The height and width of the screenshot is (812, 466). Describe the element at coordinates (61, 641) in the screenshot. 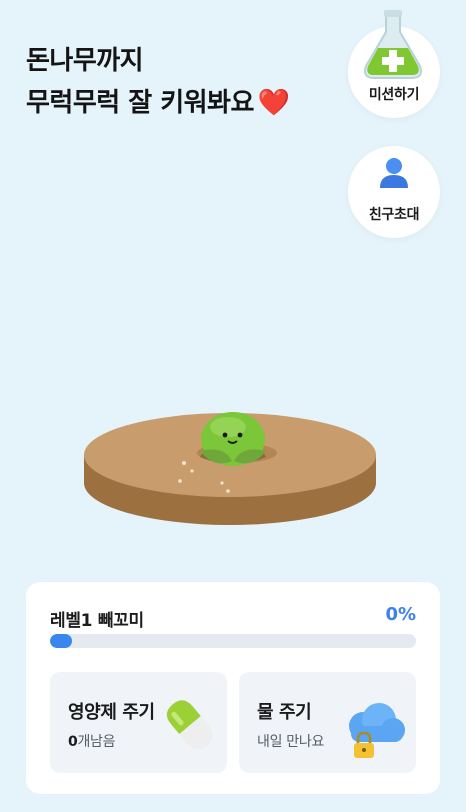

I see `progress-bar-fill` at that location.